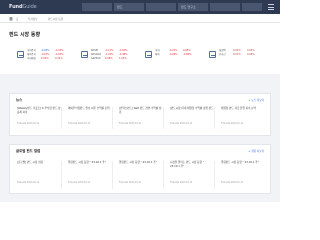 This screenshot has height=240, width=320. I want to click on columns-more-link: + 컬럼 더보기, so click(256, 151).